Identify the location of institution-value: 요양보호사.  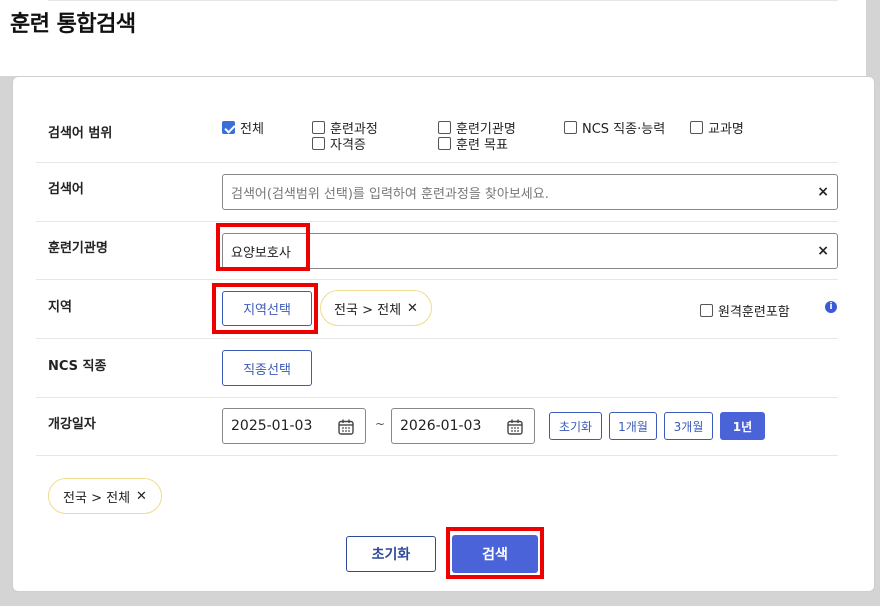
(261, 253).